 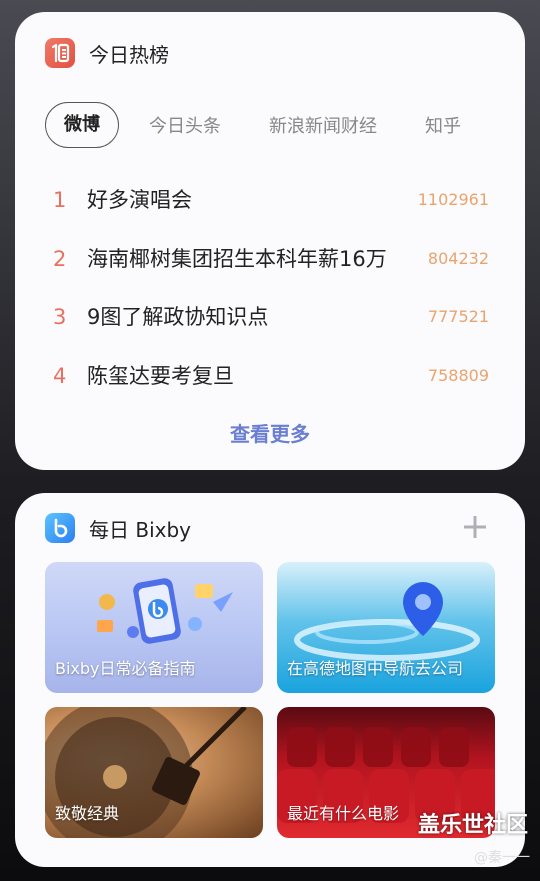 I want to click on rank-number: 2, so click(x=60, y=258).